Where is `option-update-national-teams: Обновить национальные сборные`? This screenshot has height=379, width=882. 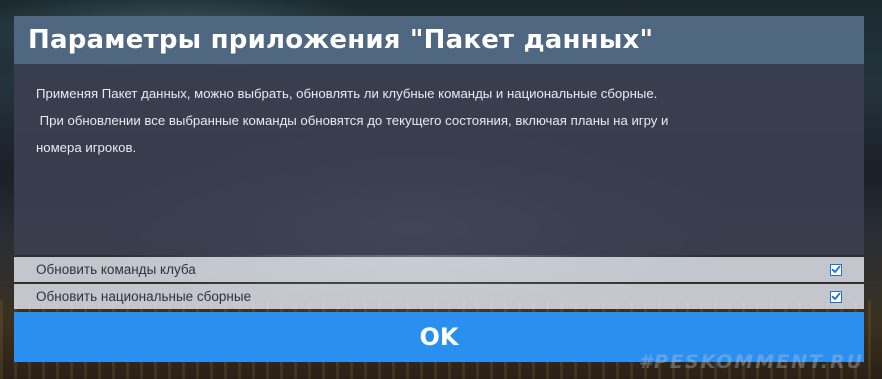
option-update-national-teams: Обновить национальные сборные is located at coordinates (439, 296).